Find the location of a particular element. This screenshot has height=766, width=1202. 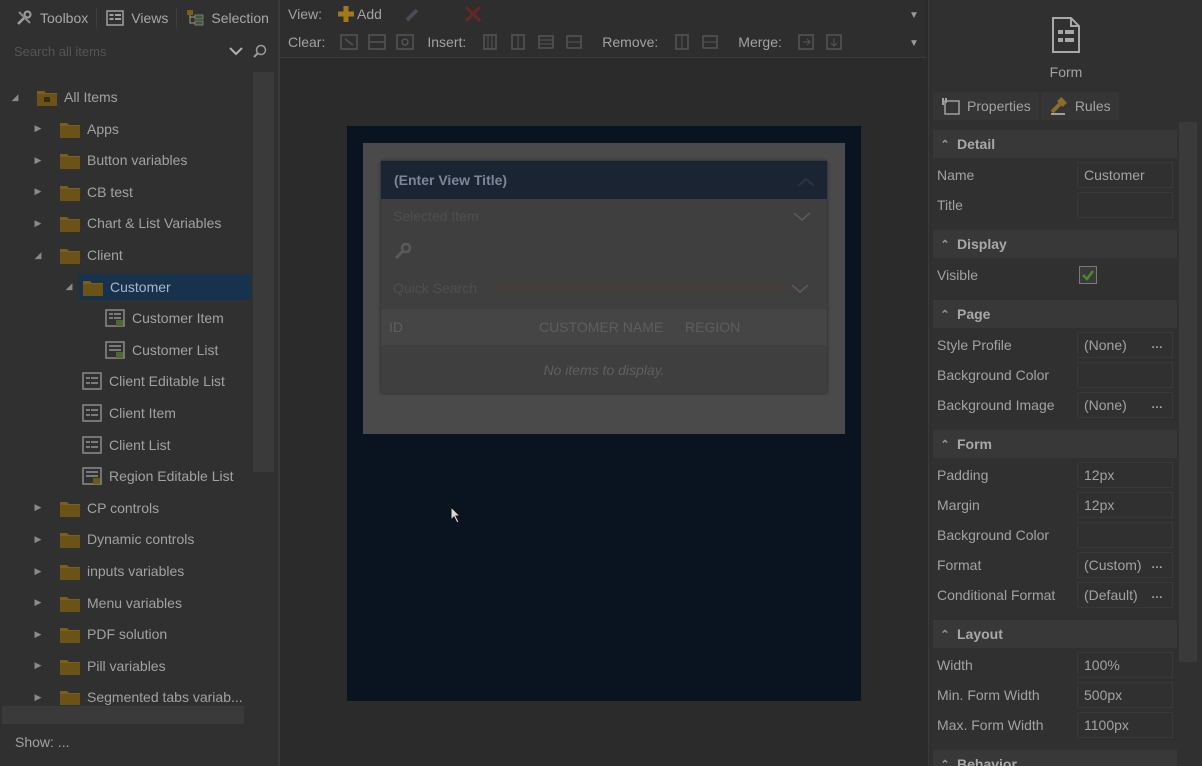

tree-vertical-scrollbar is located at coordinates (263, 272).